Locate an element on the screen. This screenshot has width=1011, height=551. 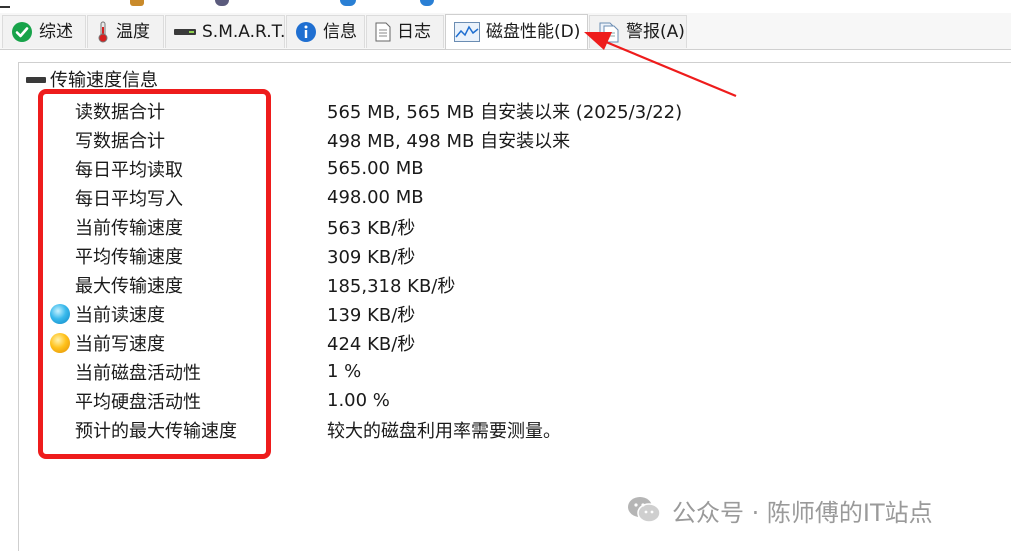
row-value: 498.00 MB is located at coordinates (375, 197).